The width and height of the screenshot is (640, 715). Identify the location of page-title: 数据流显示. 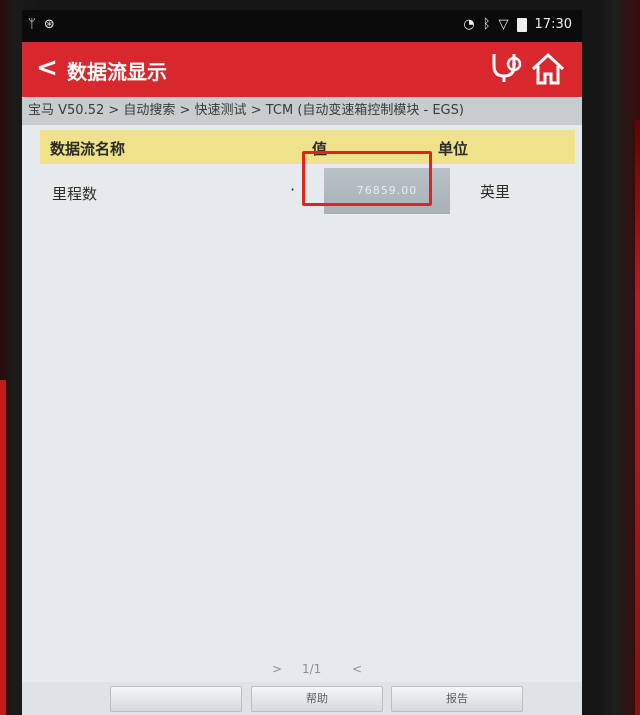
(117, 72).